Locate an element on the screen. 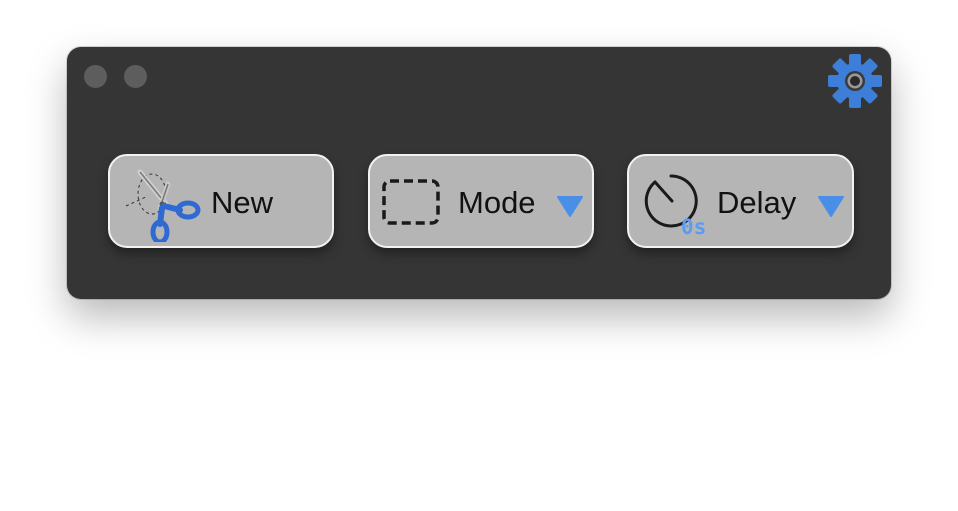 The height and width of the screenshot is (511, 958). delay-button-label: Delay is located at coordinates (757, 202).